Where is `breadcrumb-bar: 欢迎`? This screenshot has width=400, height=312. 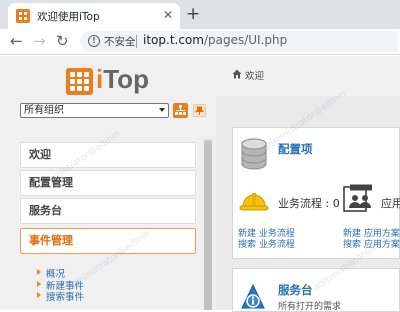 breadcrumb-bar: 欢迎 is located at coordinates (308, 76).